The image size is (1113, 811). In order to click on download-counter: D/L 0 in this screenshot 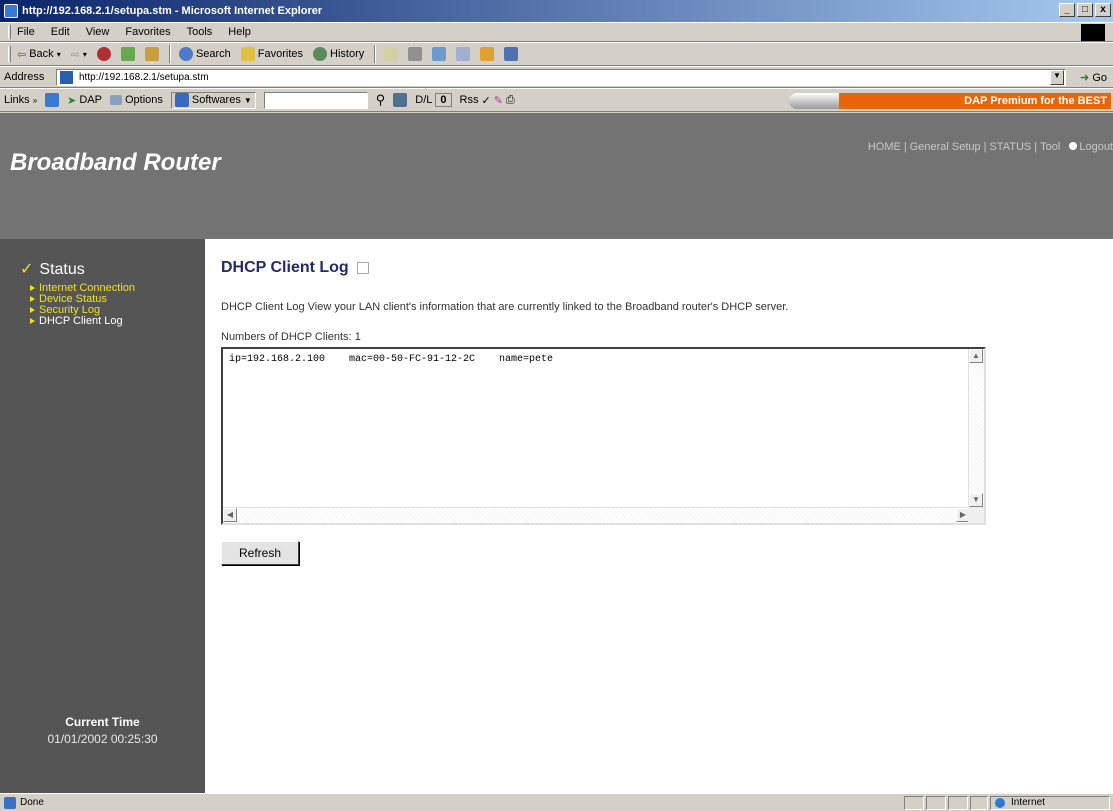, I will do `click(433, 100)`.